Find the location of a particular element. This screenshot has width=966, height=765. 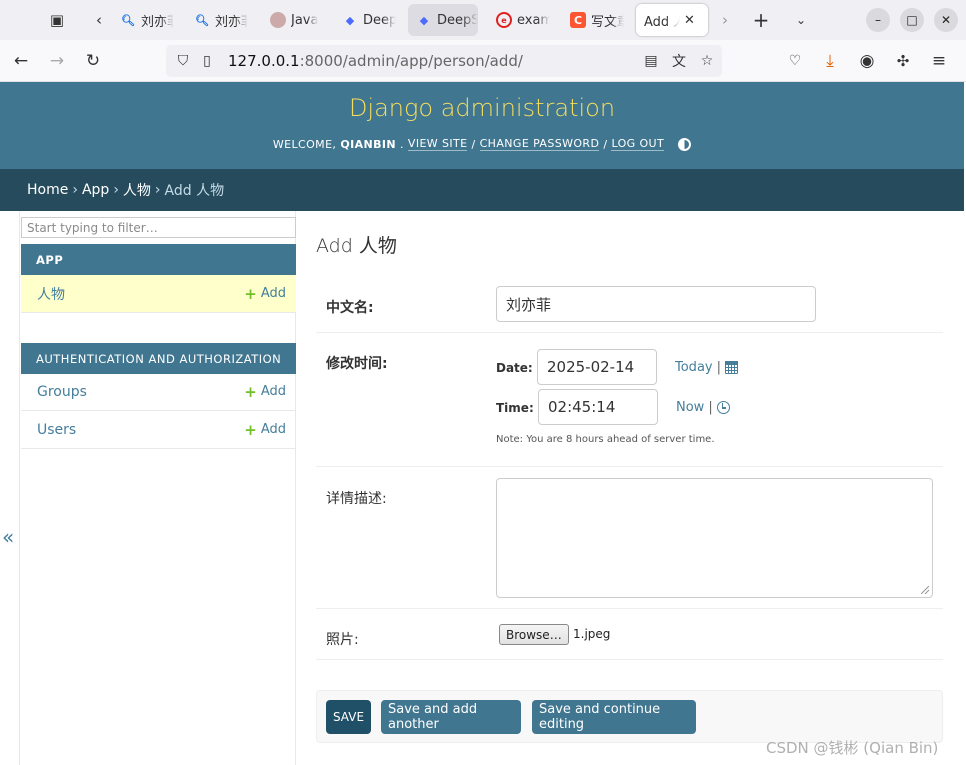

add-group-link: + Add is located at coordinates (265, 392).